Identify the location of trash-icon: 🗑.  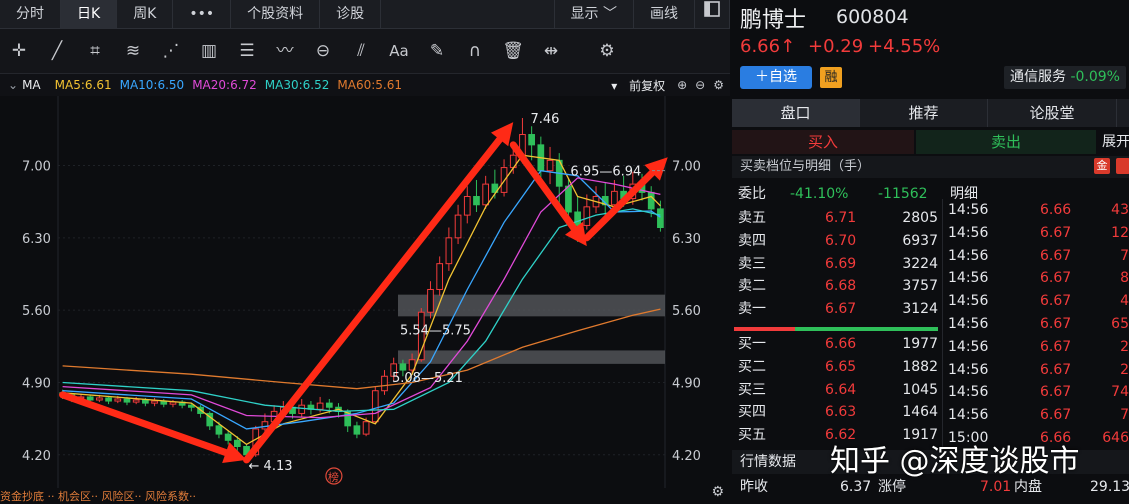
(513, 51).